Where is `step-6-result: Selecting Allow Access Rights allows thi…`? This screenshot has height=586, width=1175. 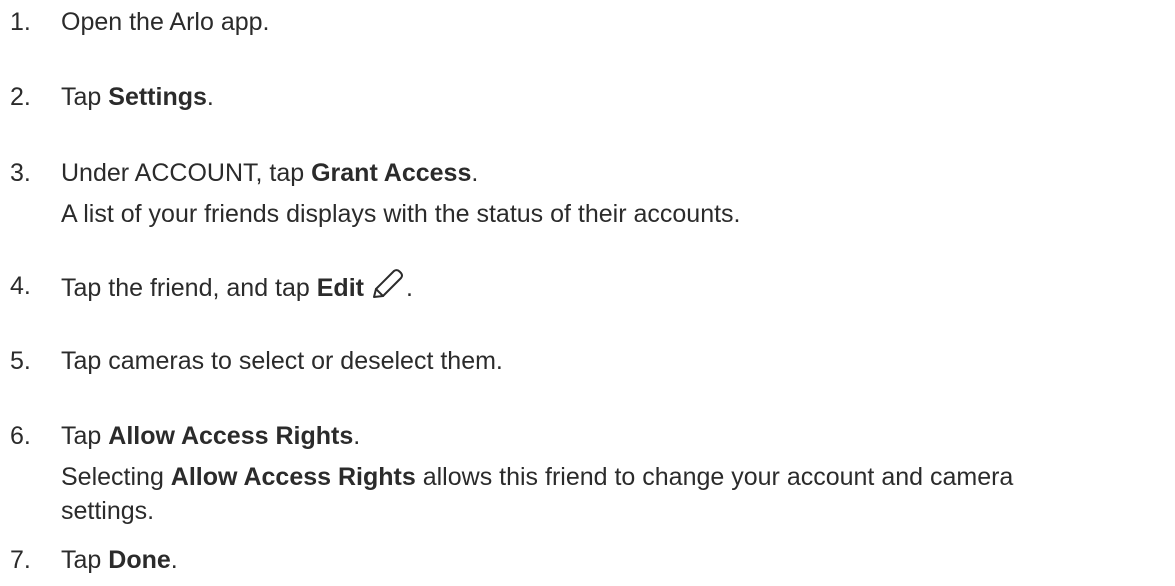
step-6-result: Selecting Allow Access Rights allows thi… is located at coordinates (537, 477).